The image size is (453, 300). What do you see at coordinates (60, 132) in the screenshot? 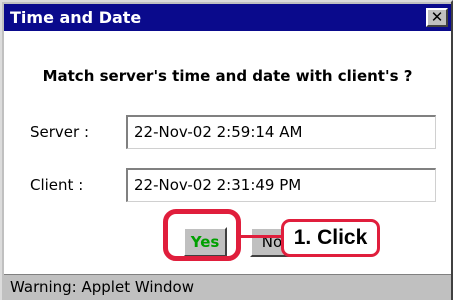
I see `server-label: Server :` at bounding box center [60, 132].